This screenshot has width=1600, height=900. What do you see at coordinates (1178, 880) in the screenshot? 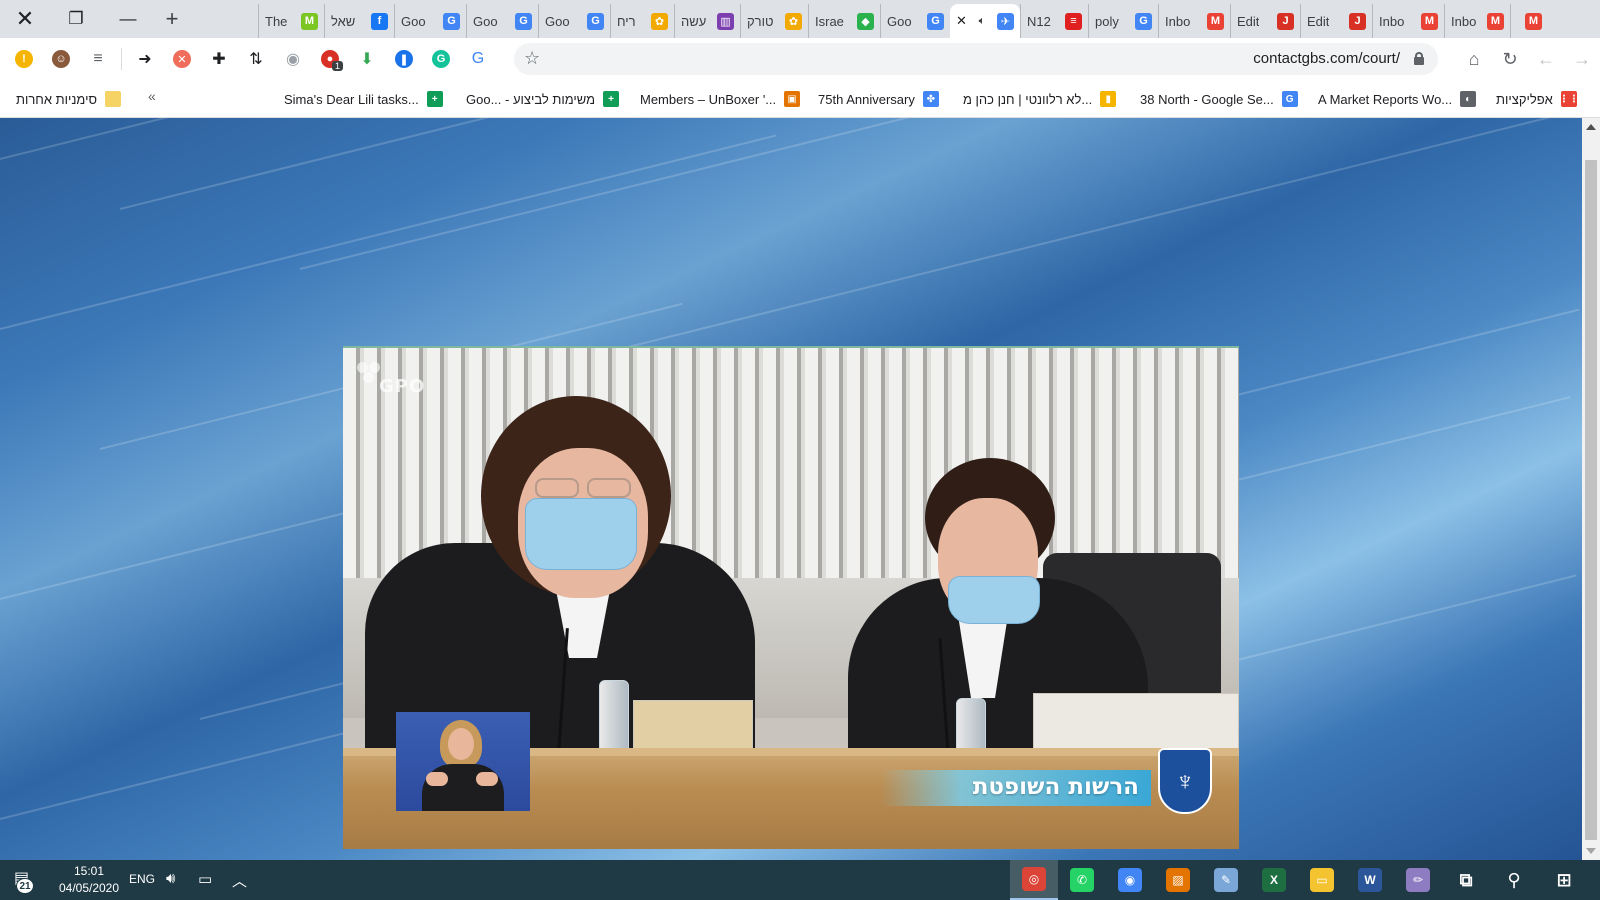
I see `photos-app: ▨` at bounding box center [1178, 880].